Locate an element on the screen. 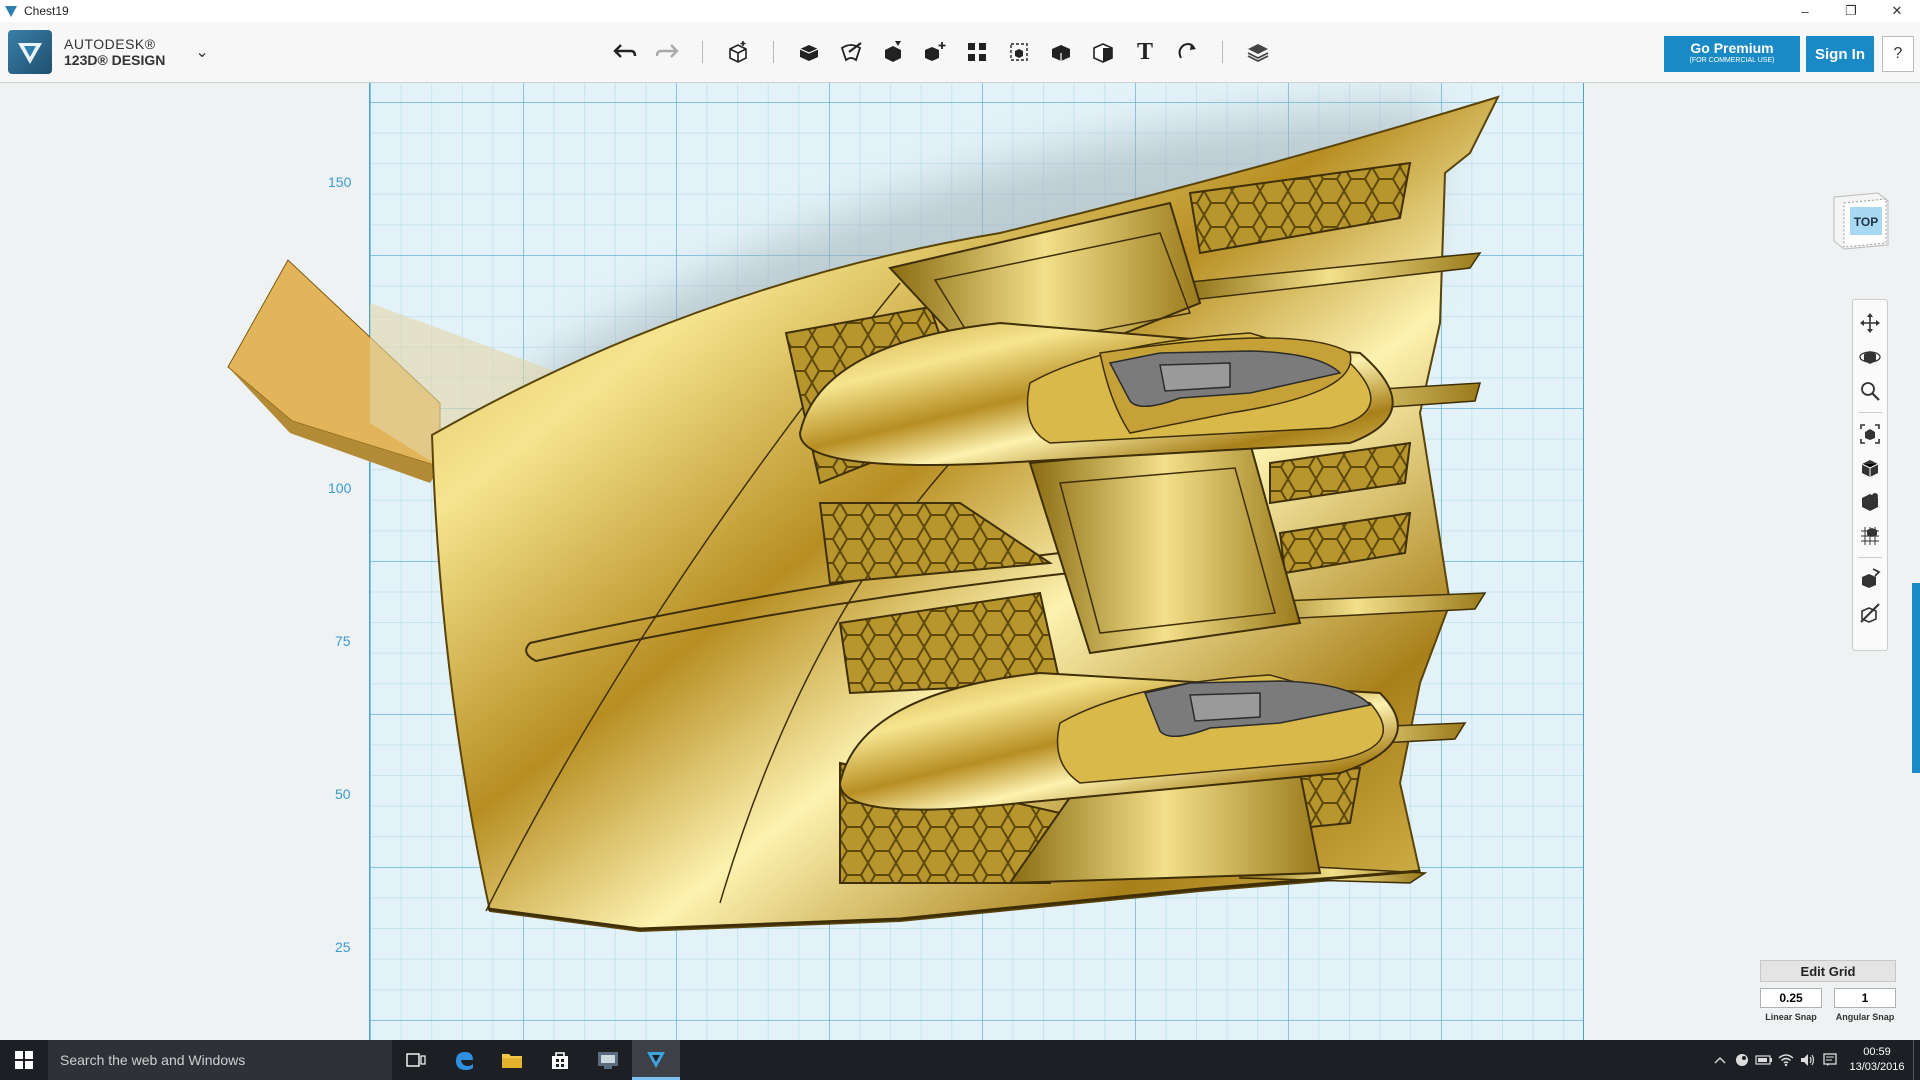 This screenshot has height=1080, width=1920. taskbar-clock: 00:59 13/03/2016 is located at coordinates (1877, 1060).